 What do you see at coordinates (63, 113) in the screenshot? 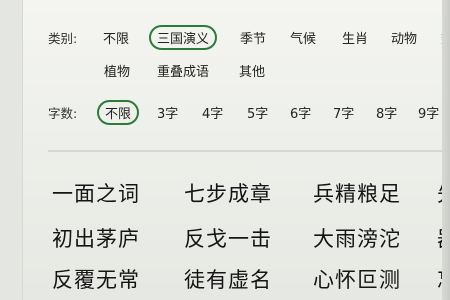
I see `char-count-label: 字数:` at bounding box center [63, 113].